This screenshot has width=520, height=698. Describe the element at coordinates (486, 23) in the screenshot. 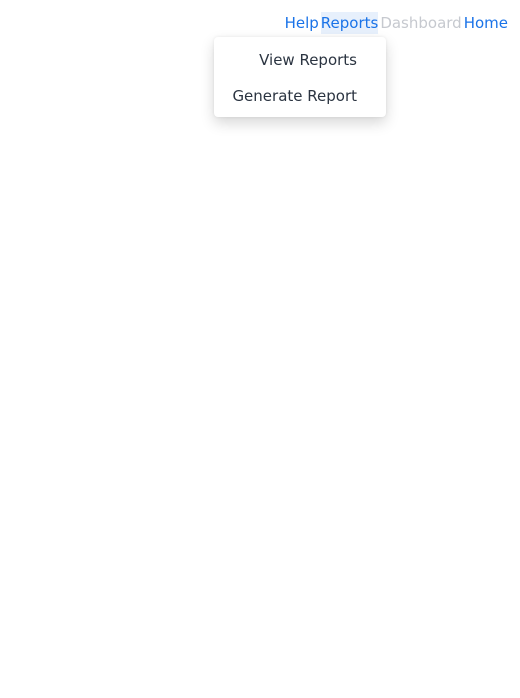

I see `nav-link-home: Home` at that location.